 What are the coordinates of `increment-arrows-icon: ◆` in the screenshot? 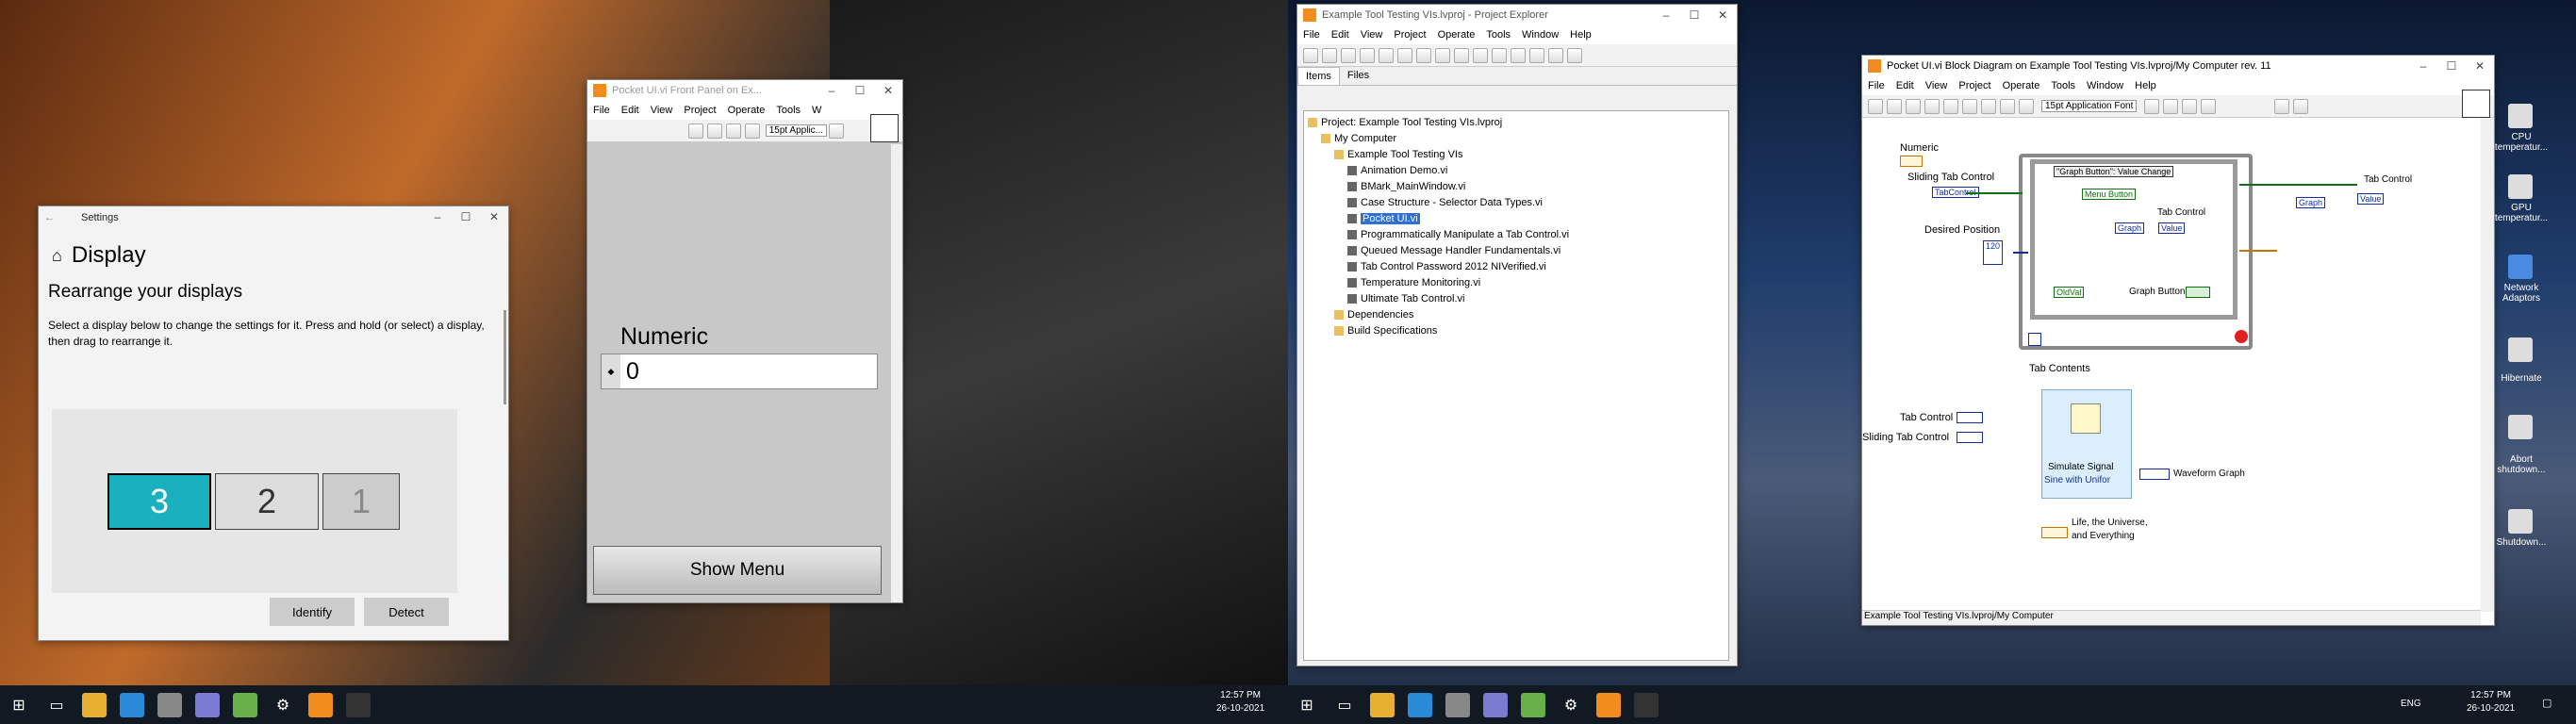 It's located at (611, 371).